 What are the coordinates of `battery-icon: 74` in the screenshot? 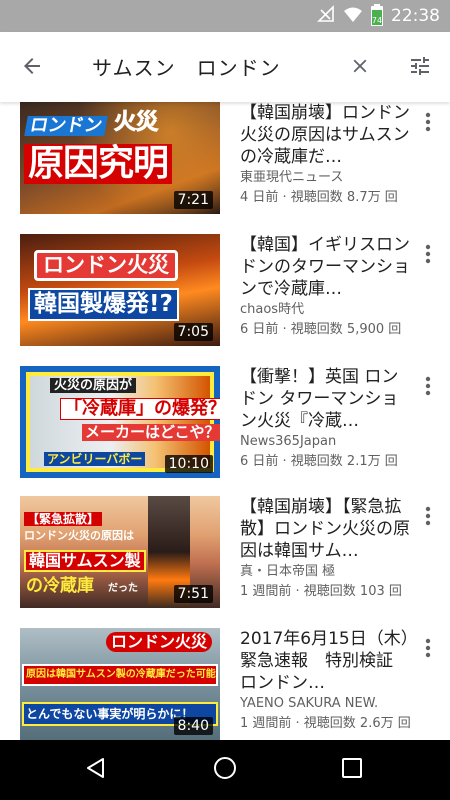 It's located at (377, 15).